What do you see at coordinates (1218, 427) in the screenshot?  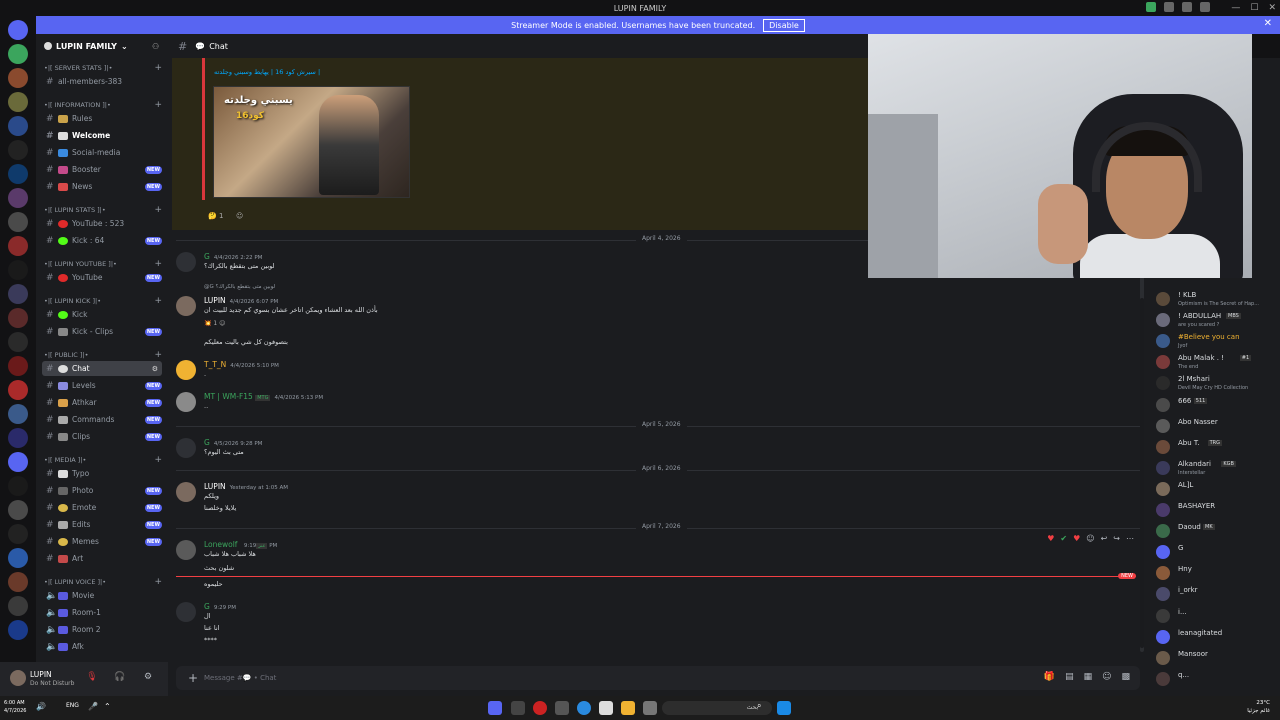 I see `member-item: Abo Nasser` at bounding box center [1218, 427].